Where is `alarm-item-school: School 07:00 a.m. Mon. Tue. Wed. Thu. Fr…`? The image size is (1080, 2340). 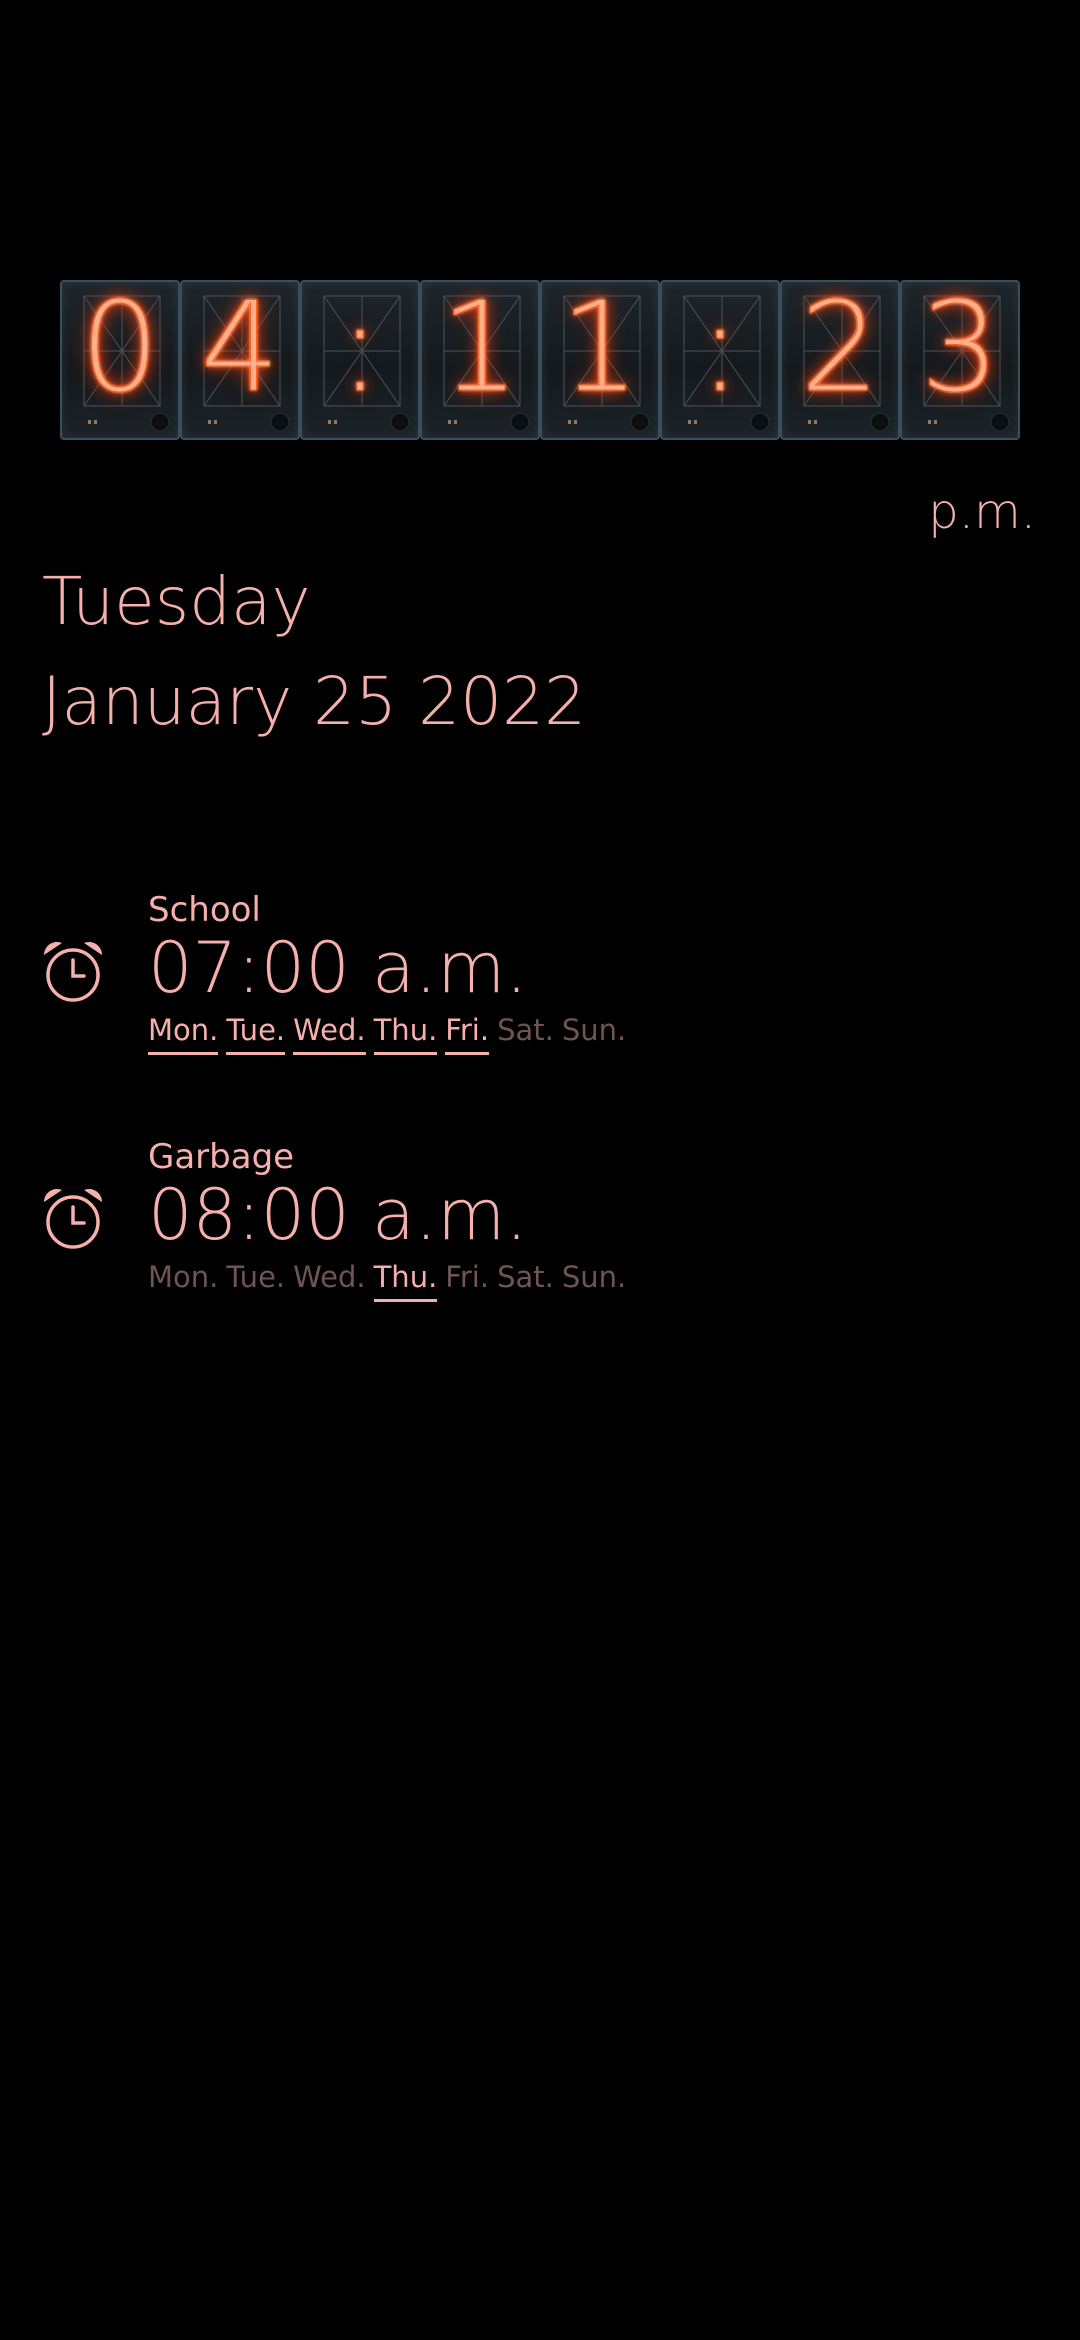
alarm-item-school: School 07:00 a.m. Mon. Tue. Wed. Thu. Fr… is located at coordinates (540, 985).